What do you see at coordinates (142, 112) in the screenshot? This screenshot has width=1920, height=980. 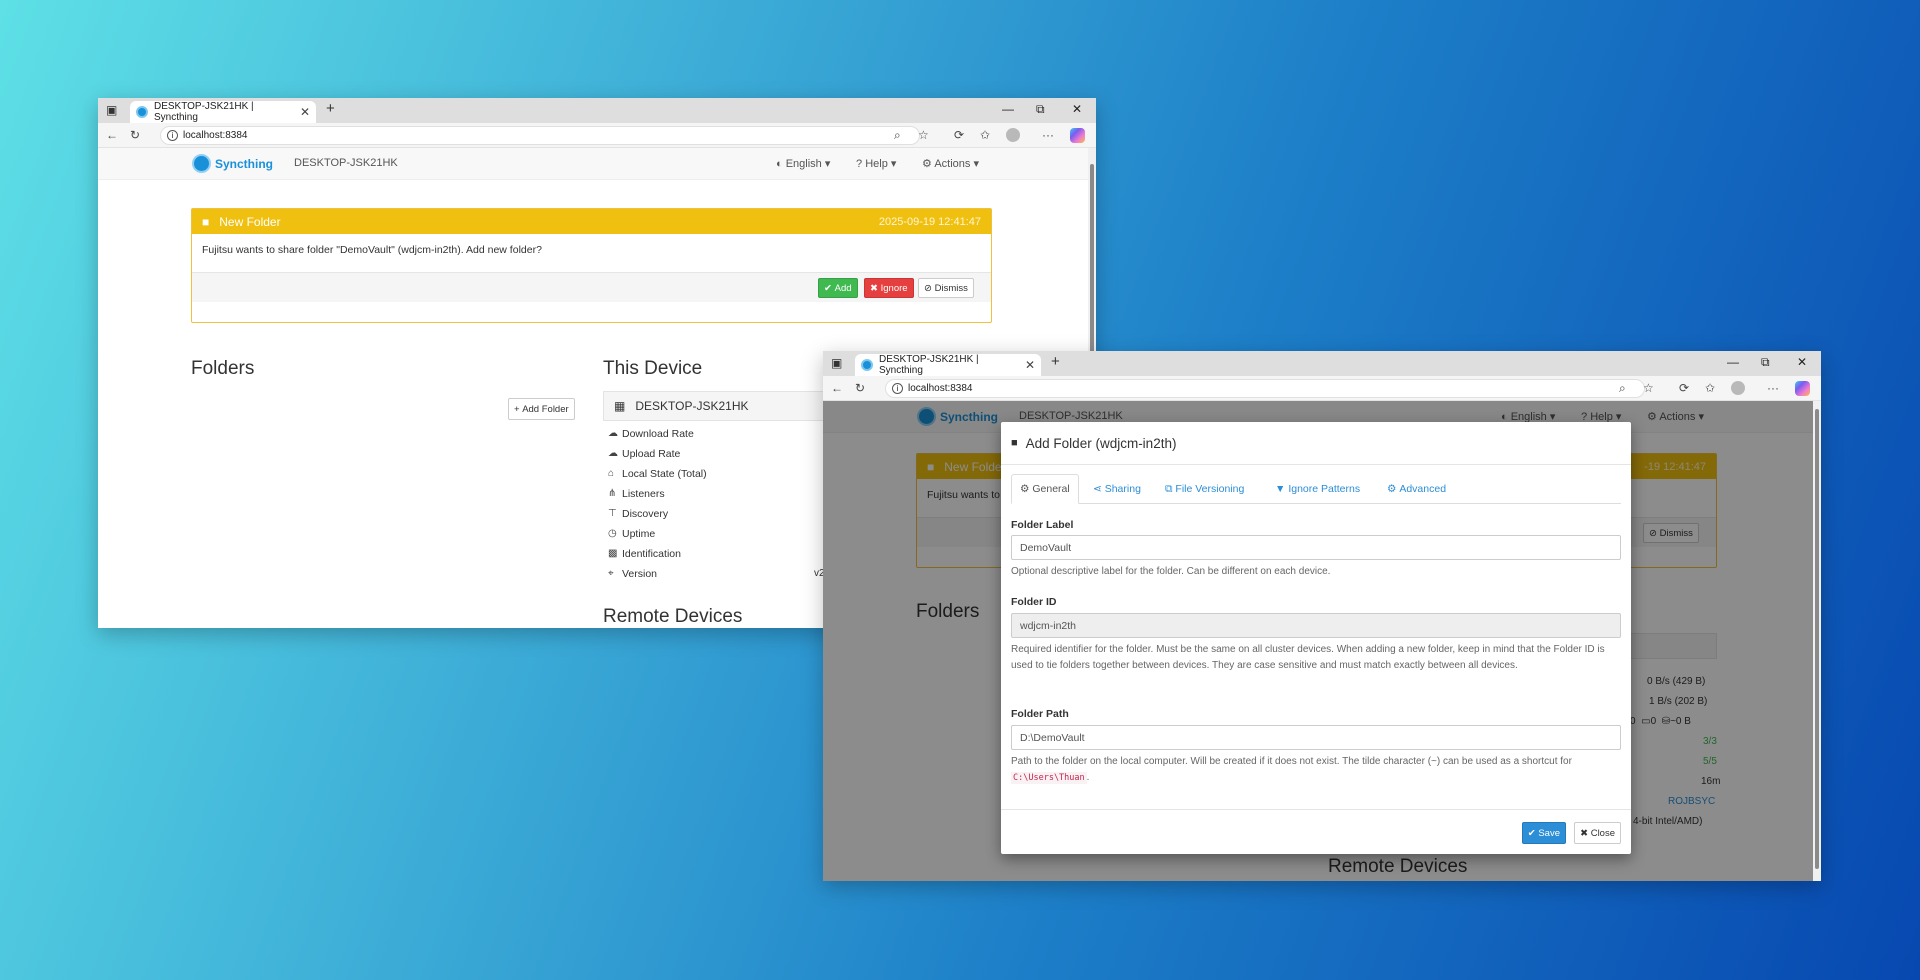 I see `syncthing-favicon-icon` at bounding box center [142, 112].